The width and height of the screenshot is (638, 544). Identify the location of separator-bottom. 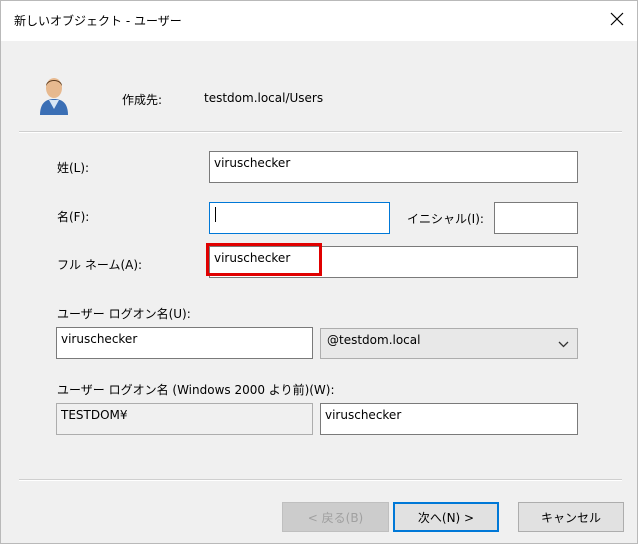
(320, 480).